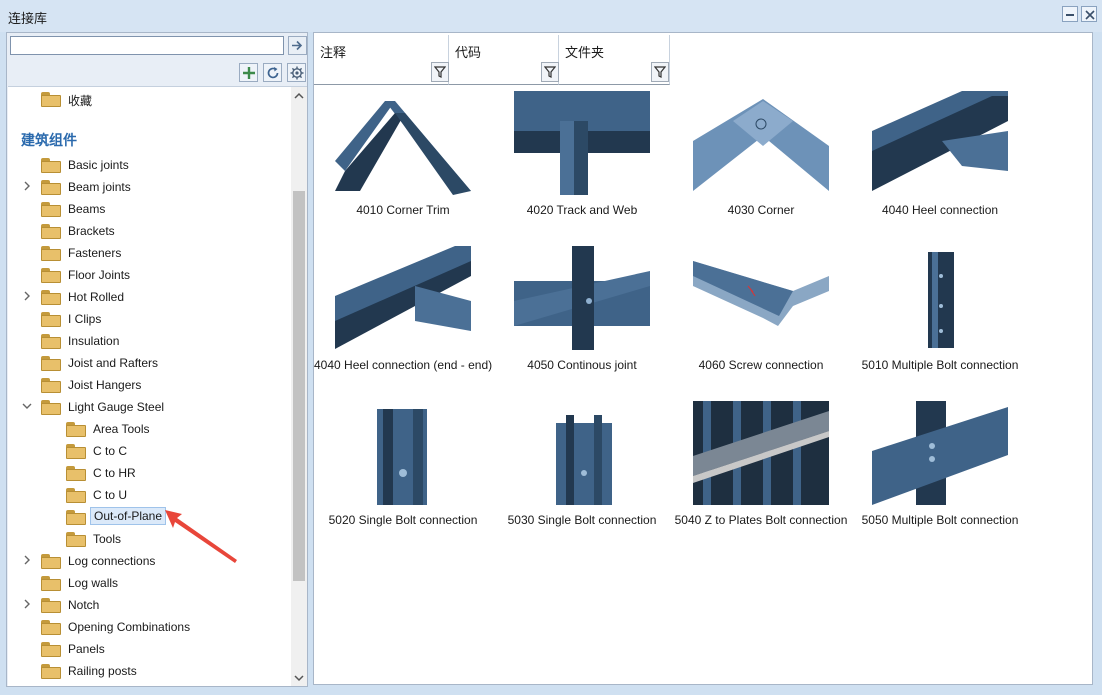  Describe the element at coordinates (149, 495) in the screenshot. I see `tree-item: C to U` at that location.